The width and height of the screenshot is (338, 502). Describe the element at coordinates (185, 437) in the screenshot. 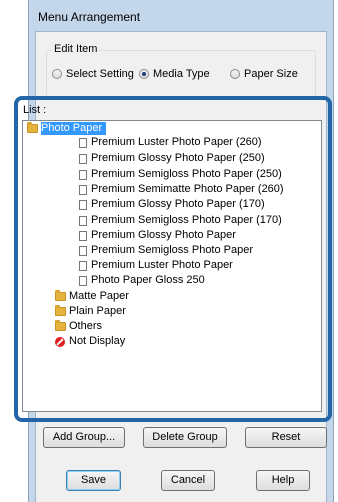

I see `delete-group-button: Delete Group` at that location.